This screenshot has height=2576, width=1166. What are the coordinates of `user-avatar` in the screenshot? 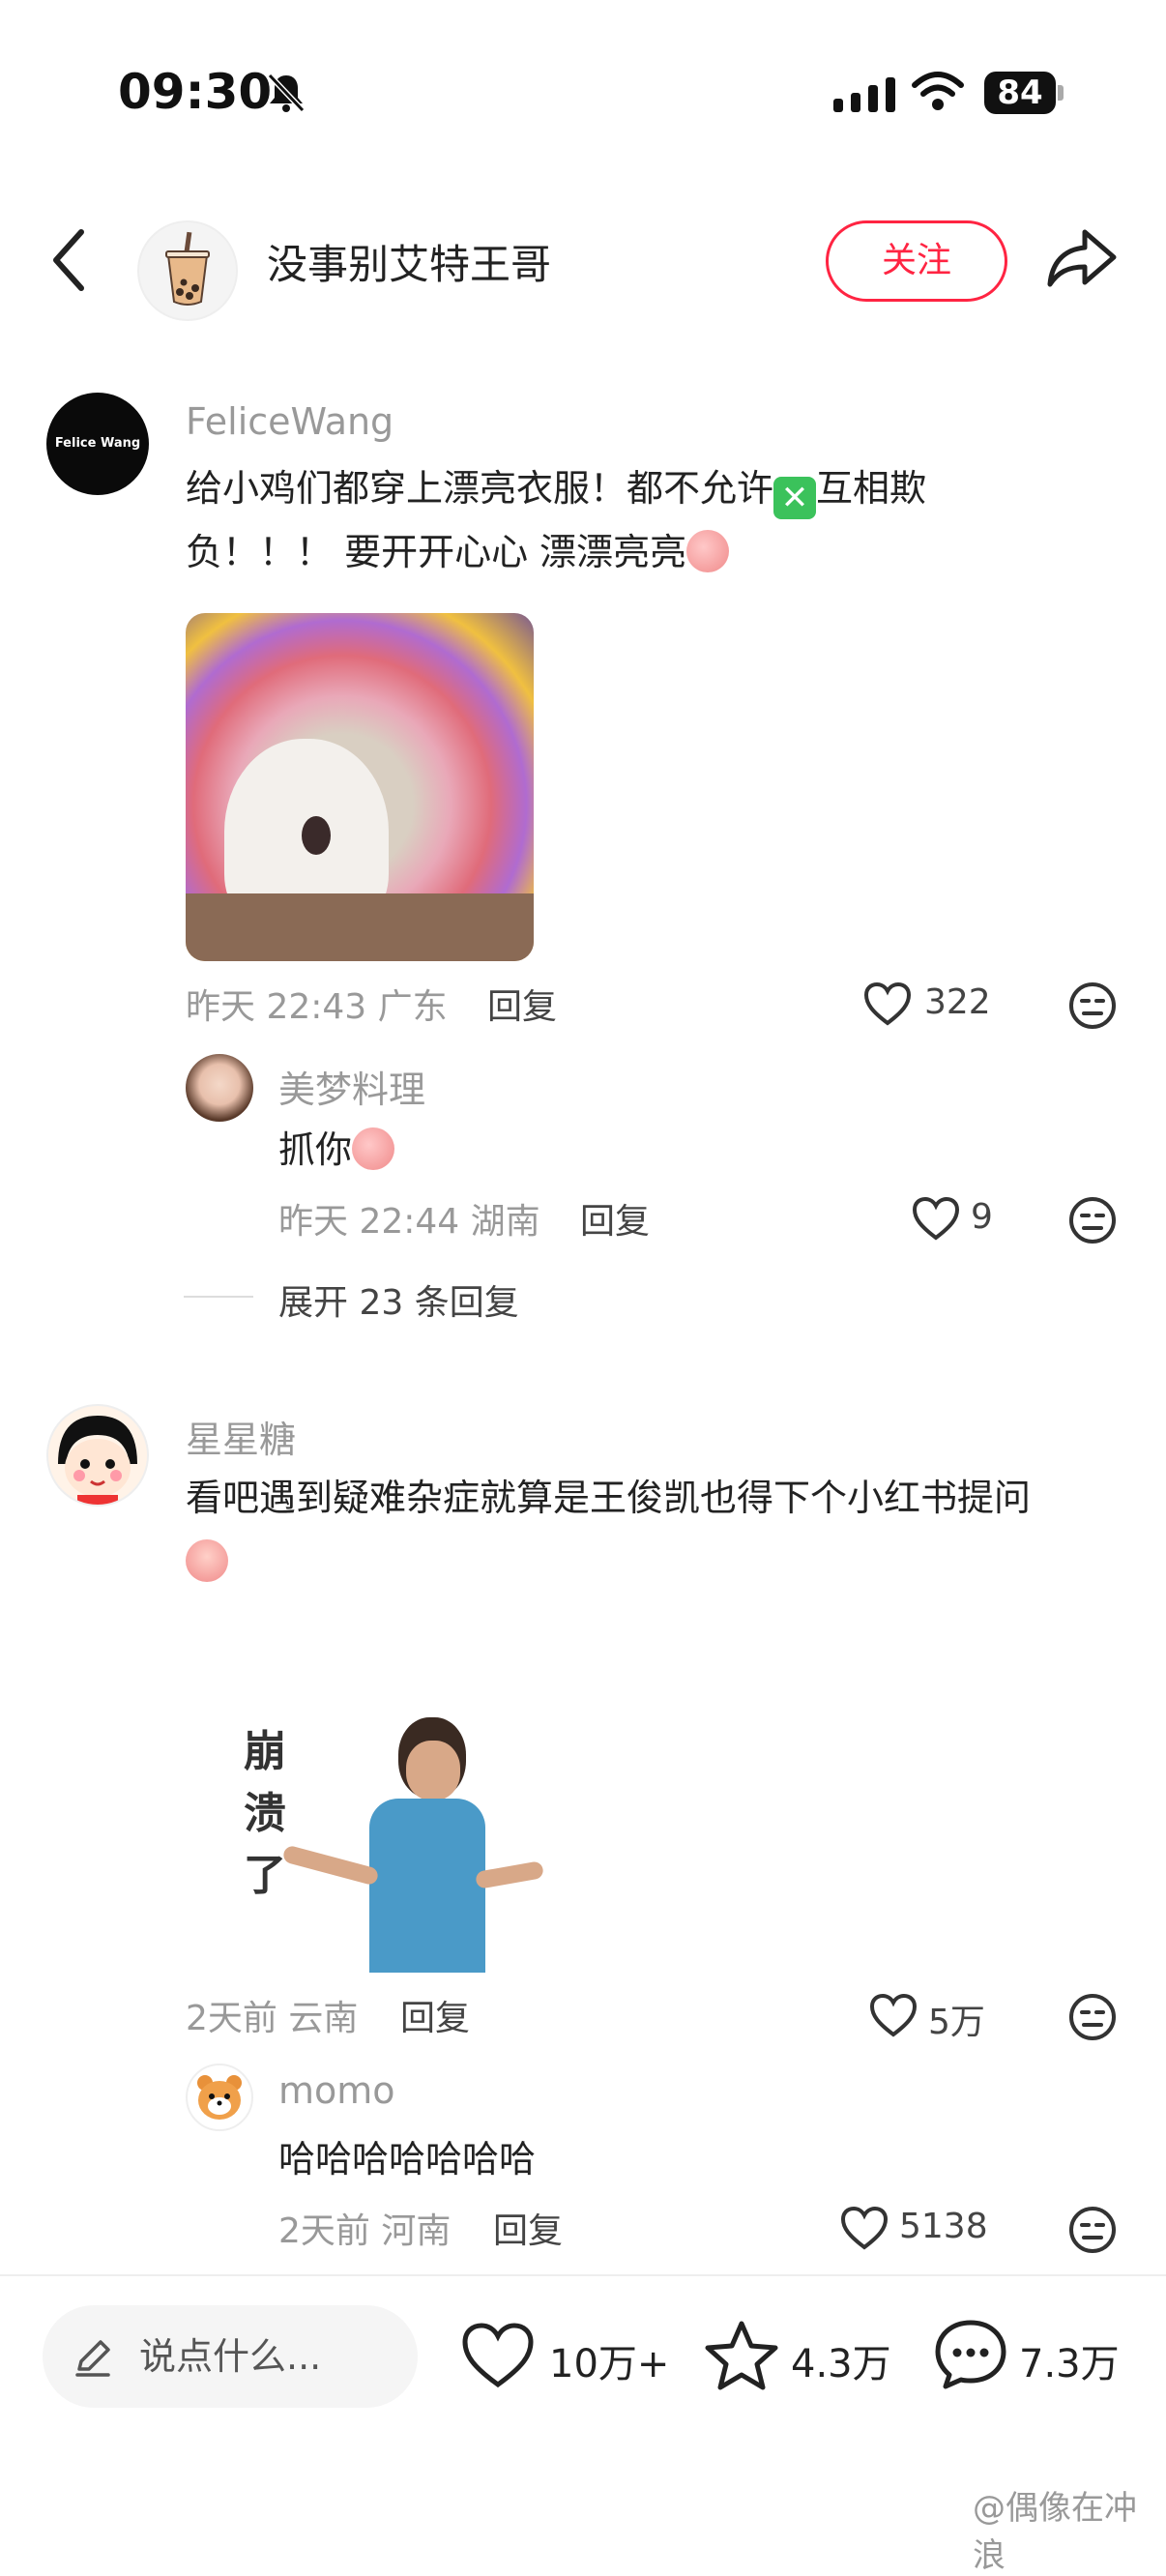 It's located at (97, 1455).